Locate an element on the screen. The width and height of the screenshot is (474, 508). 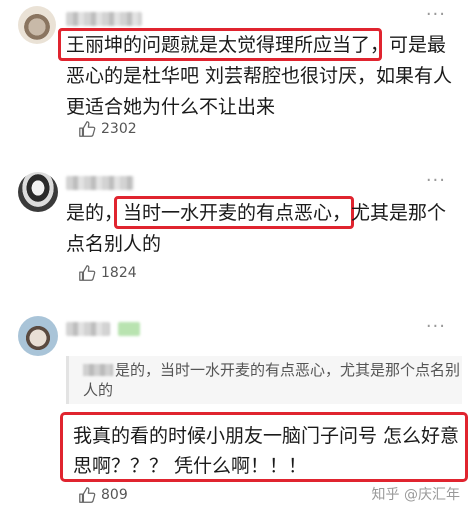
like-count: 1824 is located at coordinates (119, 273).